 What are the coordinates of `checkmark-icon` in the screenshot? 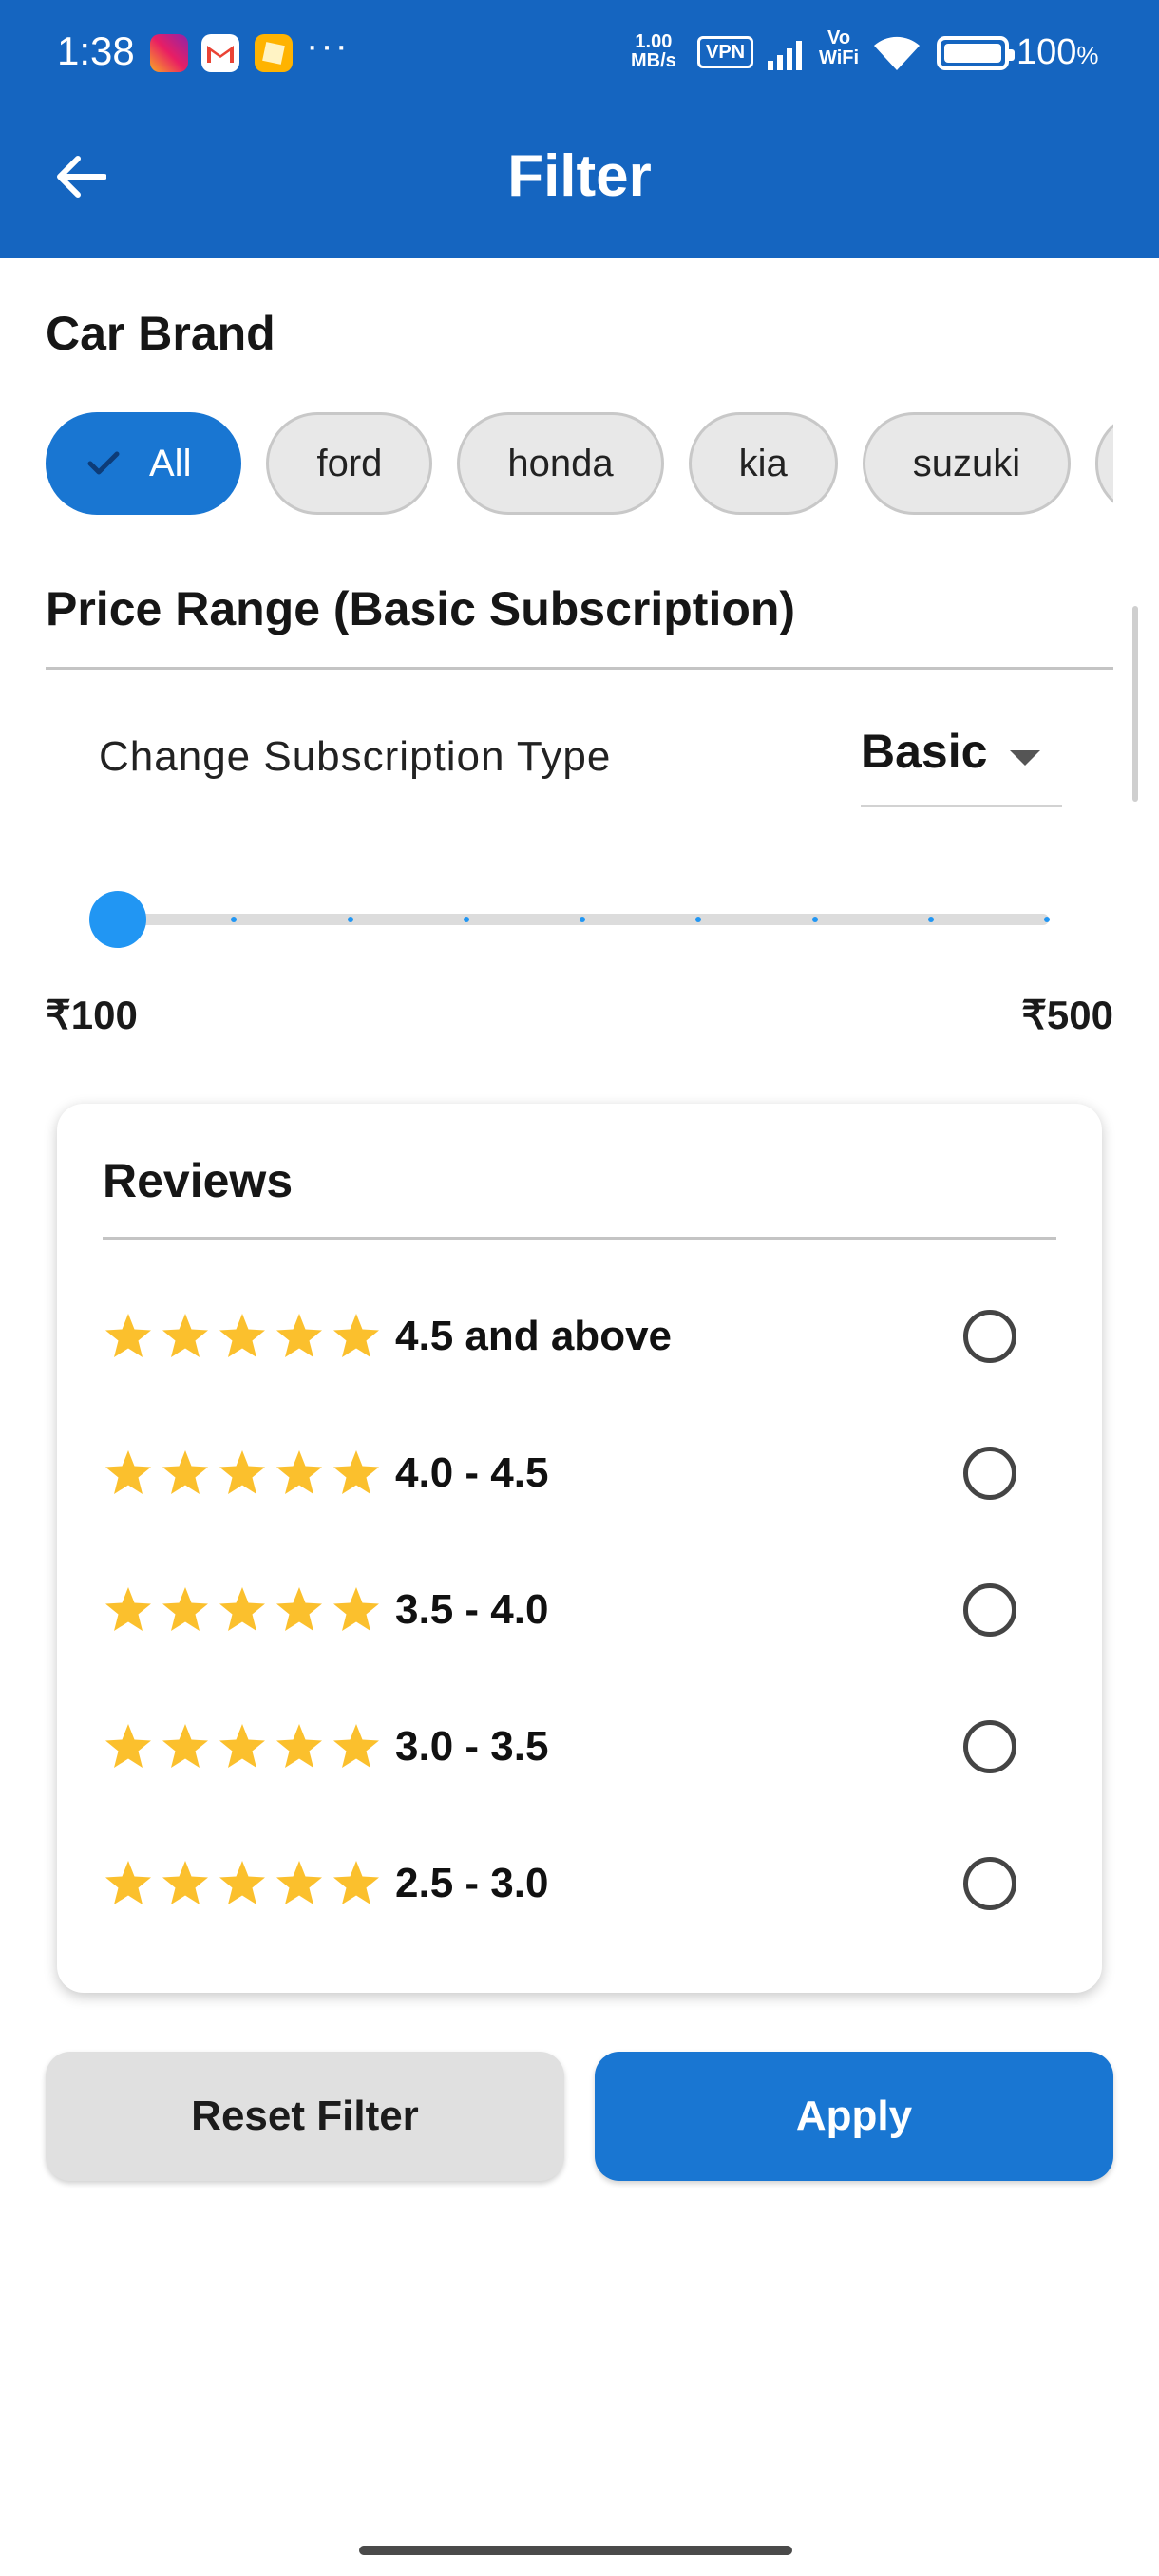 It's located at (103, 463).